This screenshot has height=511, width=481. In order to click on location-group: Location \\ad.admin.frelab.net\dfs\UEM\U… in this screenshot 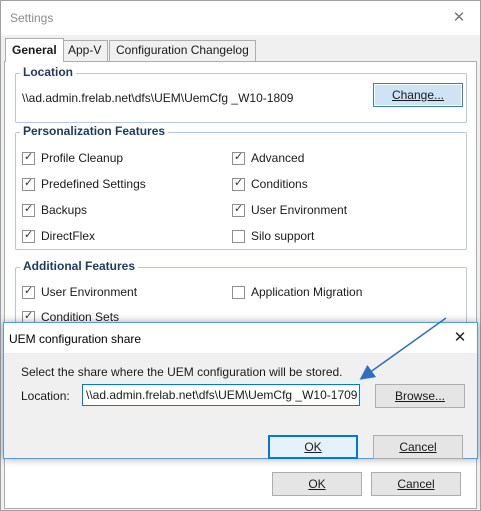, I will do `click(241, 94)`.